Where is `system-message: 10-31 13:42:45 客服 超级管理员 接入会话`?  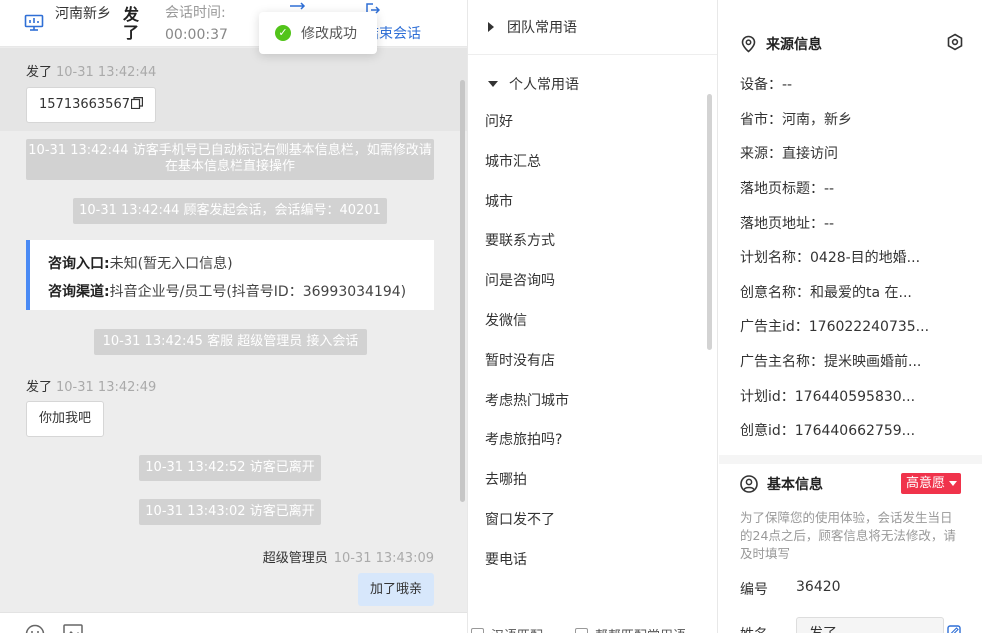 system-message: 10-31 13:42:45 客服 超级管理员 接入会话 is located at coordinates (230, 342).